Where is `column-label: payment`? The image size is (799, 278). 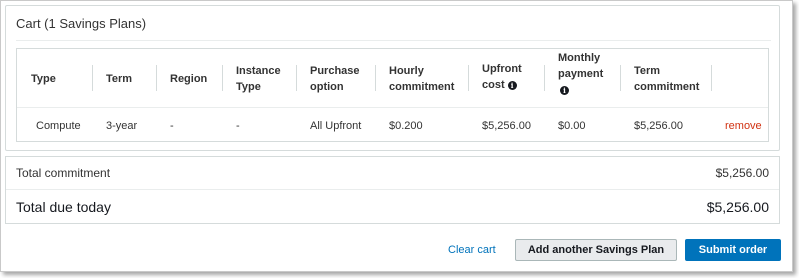 column-label: payment is located at coordinates (581, 73).